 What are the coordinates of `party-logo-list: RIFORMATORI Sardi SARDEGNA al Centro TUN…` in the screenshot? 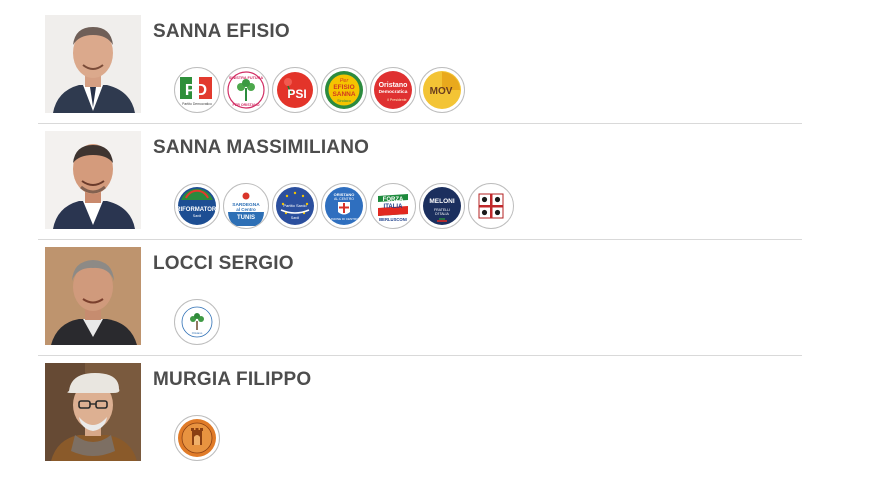 It's located at (344, 207).